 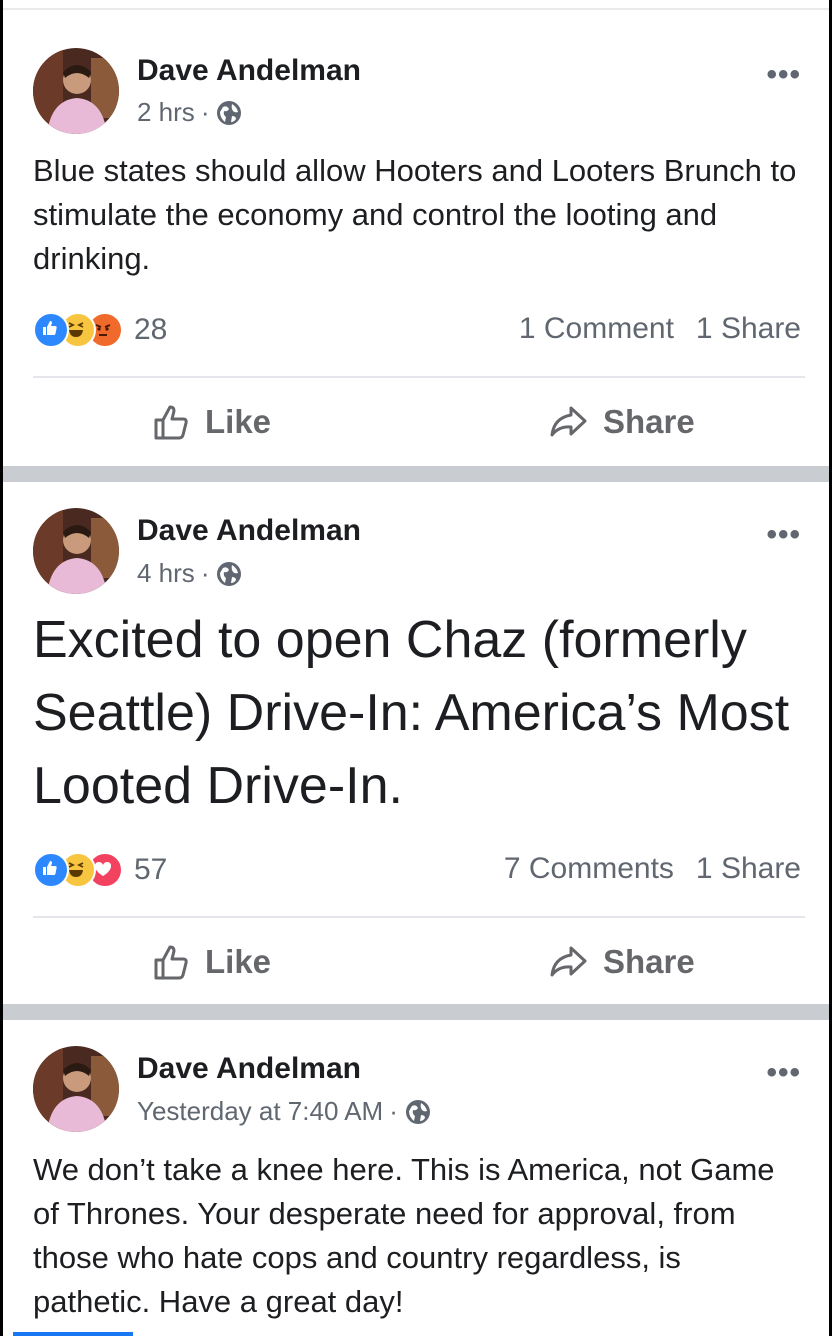 I want to click on reactions-summary: 57, so click(x=100, y=870).